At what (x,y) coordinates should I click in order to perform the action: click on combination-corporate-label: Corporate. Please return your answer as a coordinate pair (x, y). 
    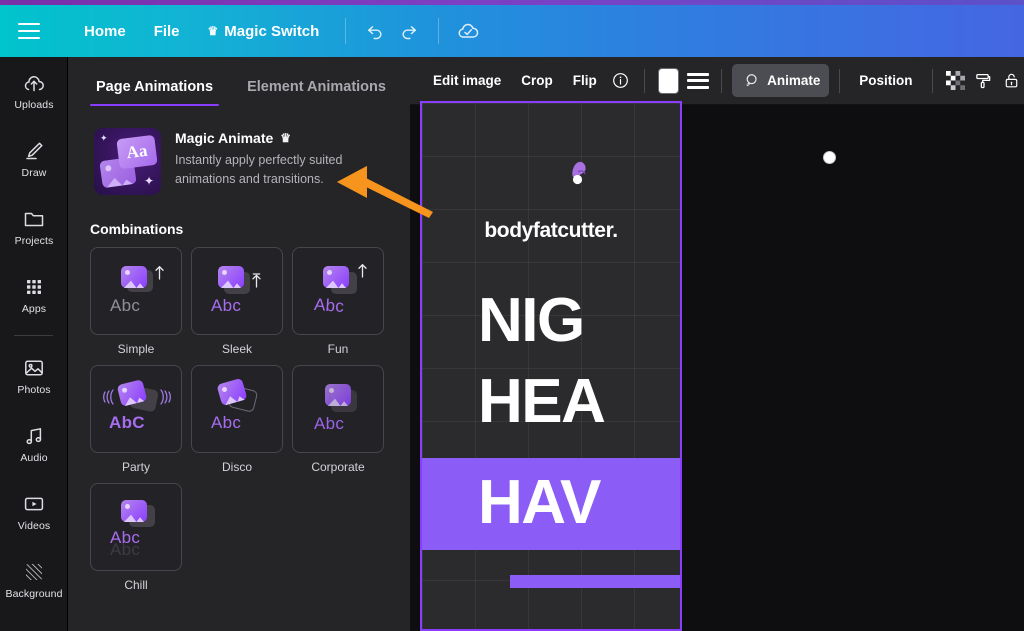
    Looking at the image, I should click on (338, 467).